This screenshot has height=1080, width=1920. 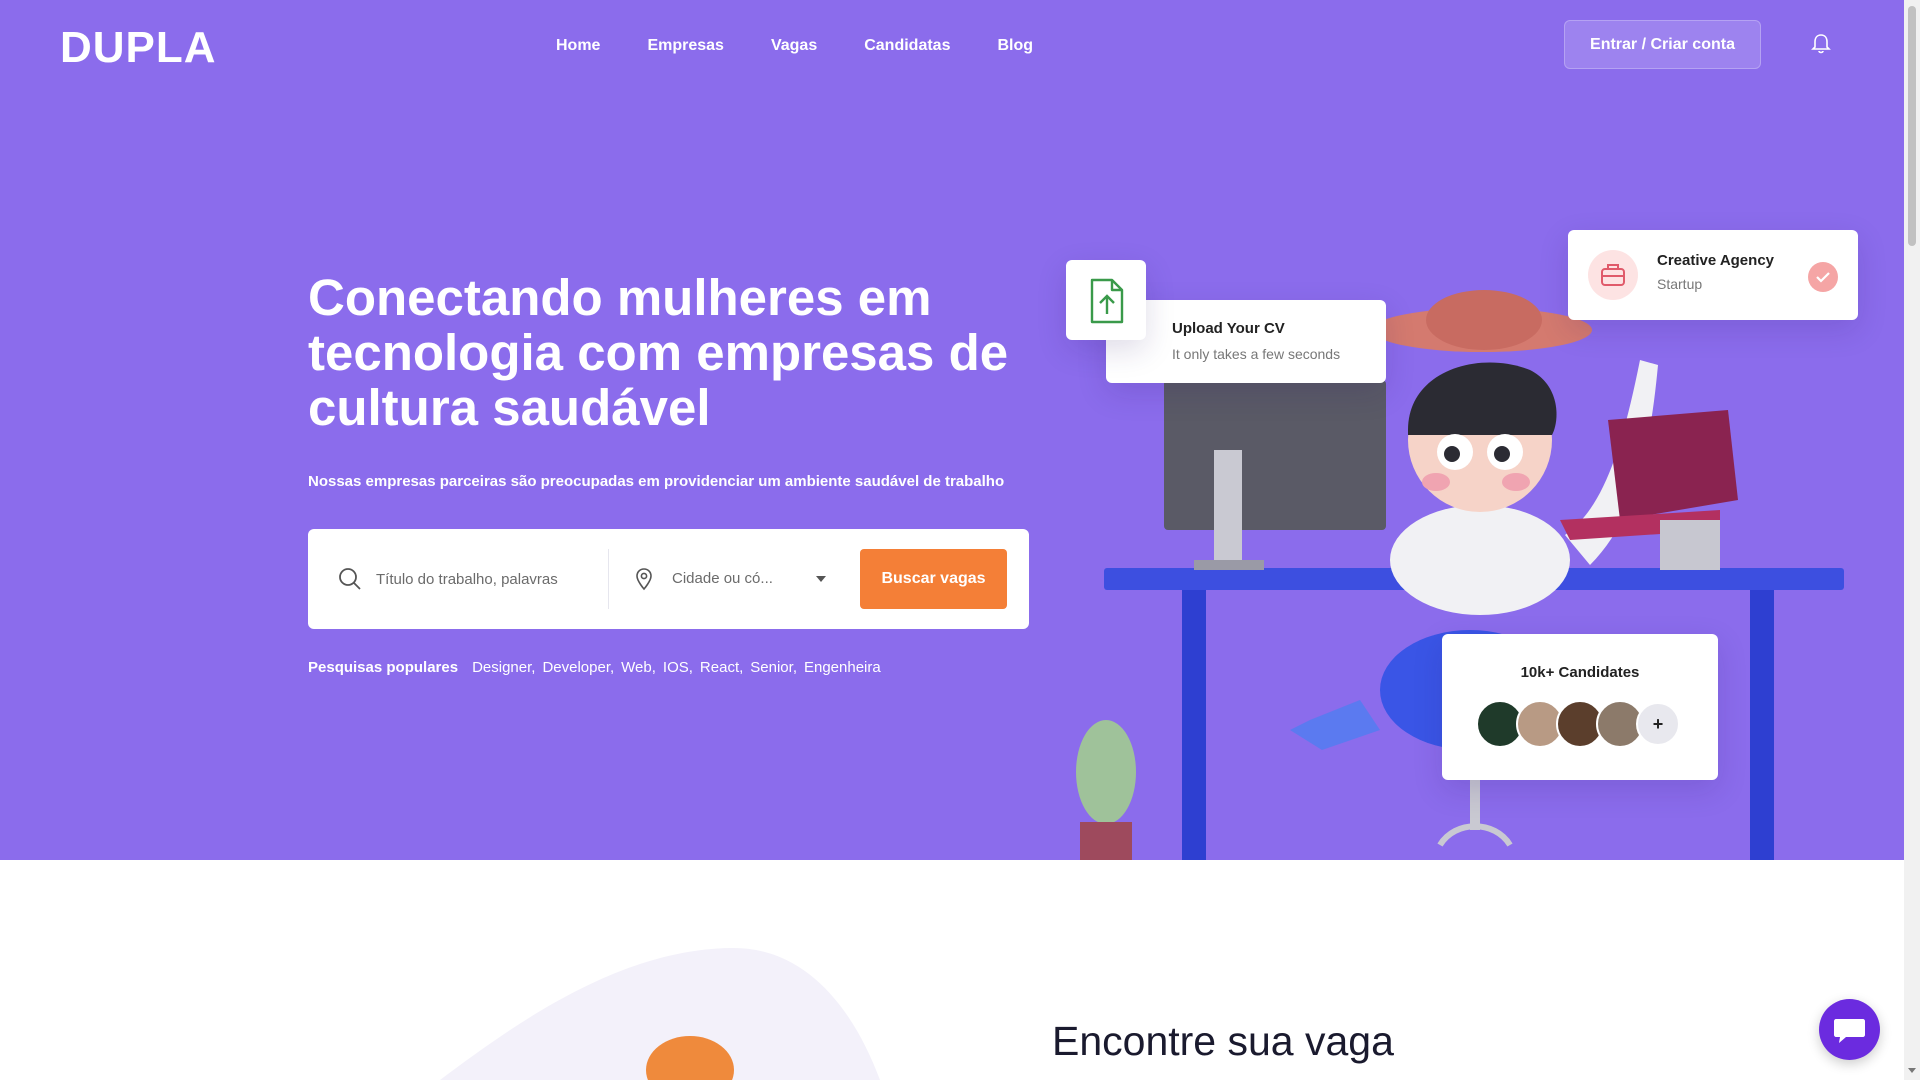 What do you see at coordinates (608, 579) in the screenshot?
I see `search-divider` at bounding box center [608, 579].